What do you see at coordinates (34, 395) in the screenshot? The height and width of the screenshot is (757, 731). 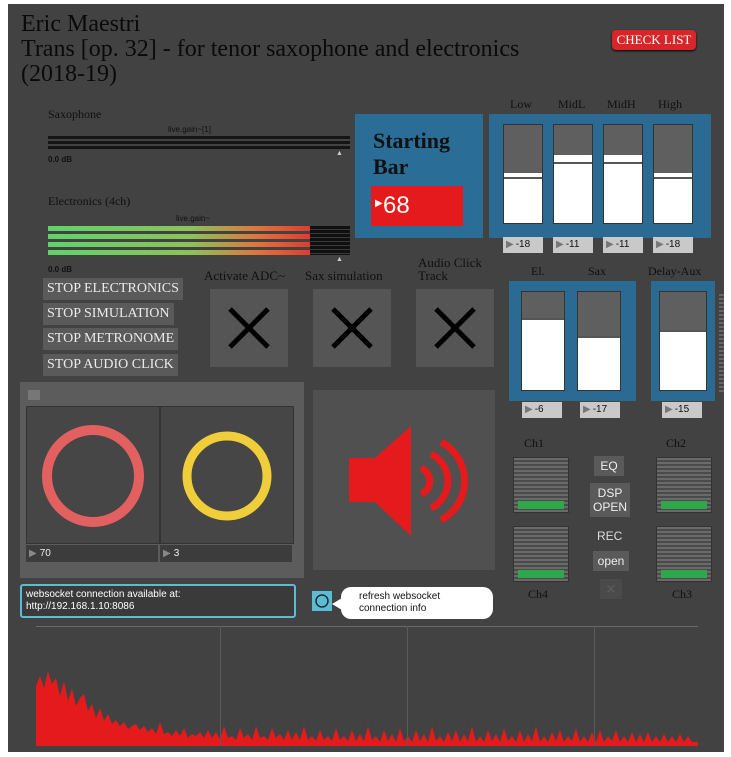 I see `panel-corner-square` at bounding box center [34, 395].